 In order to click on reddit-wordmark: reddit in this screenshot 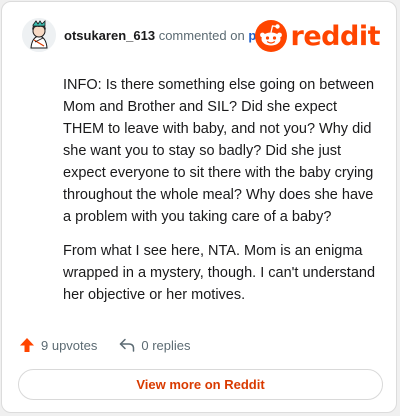, I will do `click(335, 36)`.